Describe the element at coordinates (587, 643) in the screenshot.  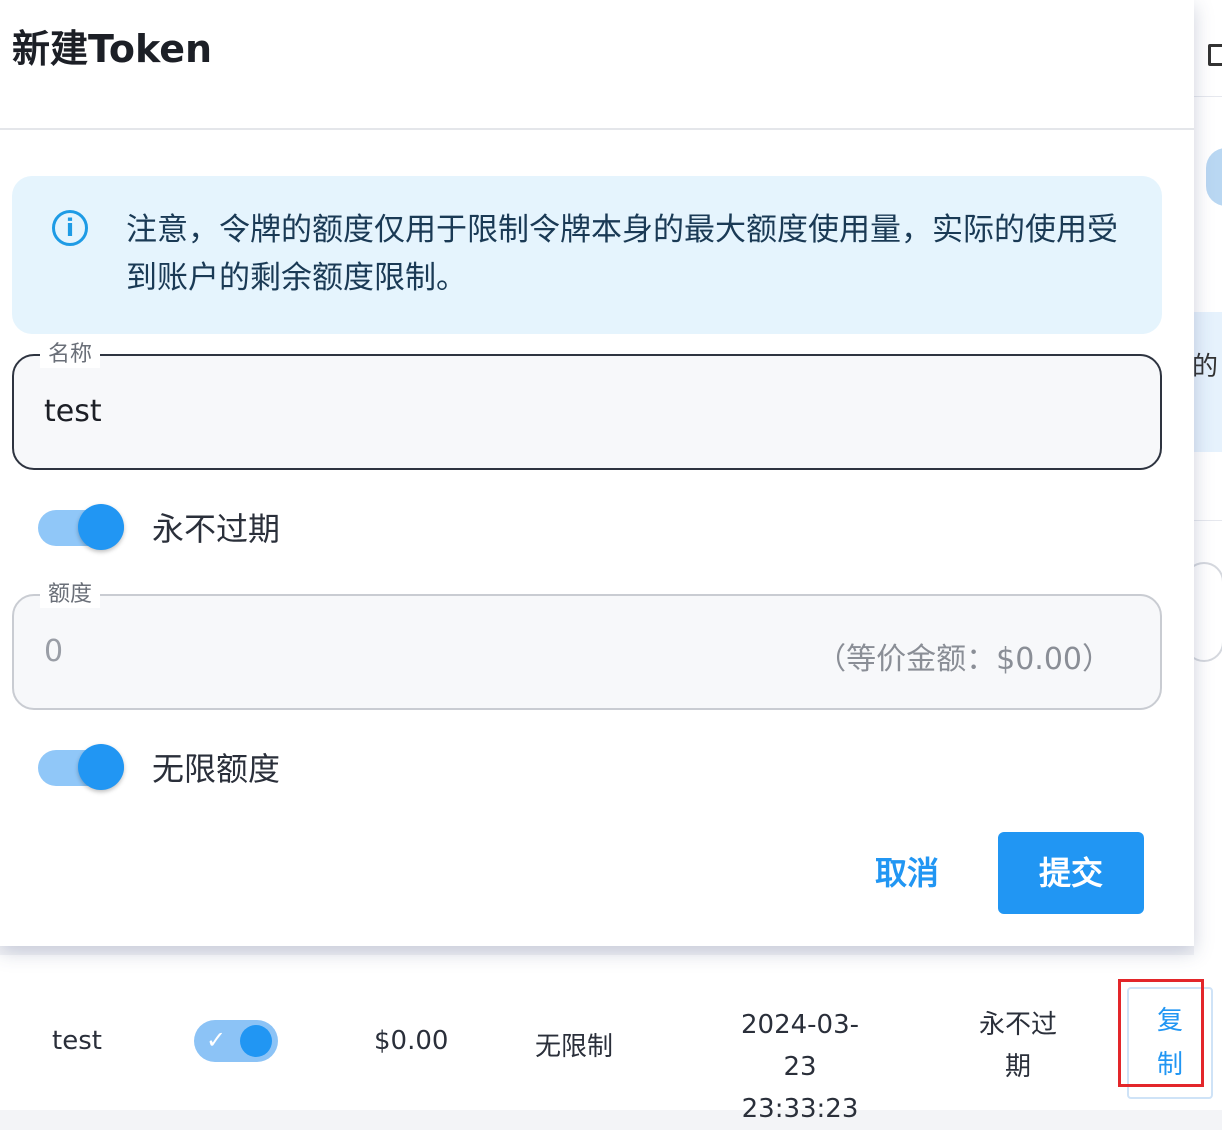
I see `quota-input: 额度 0 （等价金额：$0.00）` at that location.